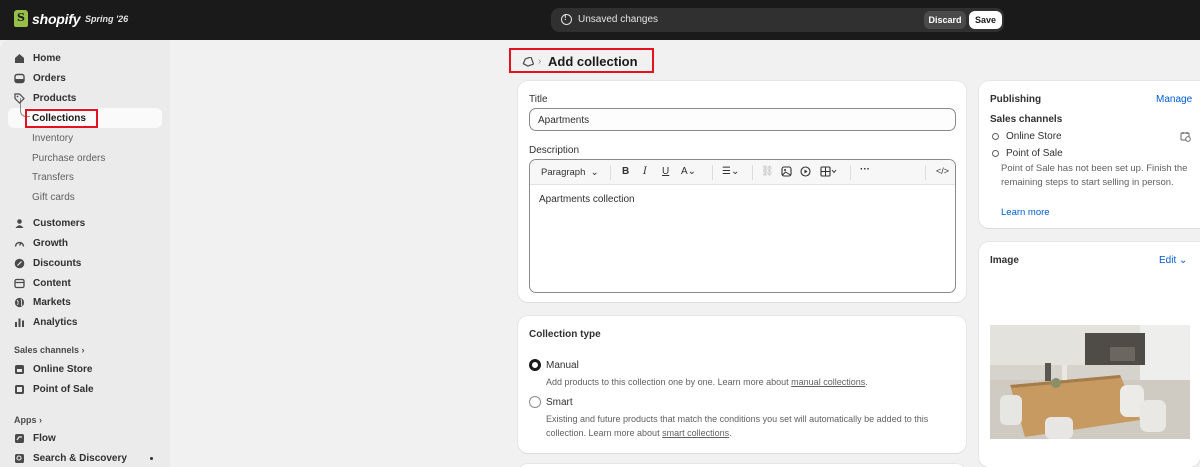 The image size is (1200, 467). I want to click on collection-tag-icon, so click(528, 63).